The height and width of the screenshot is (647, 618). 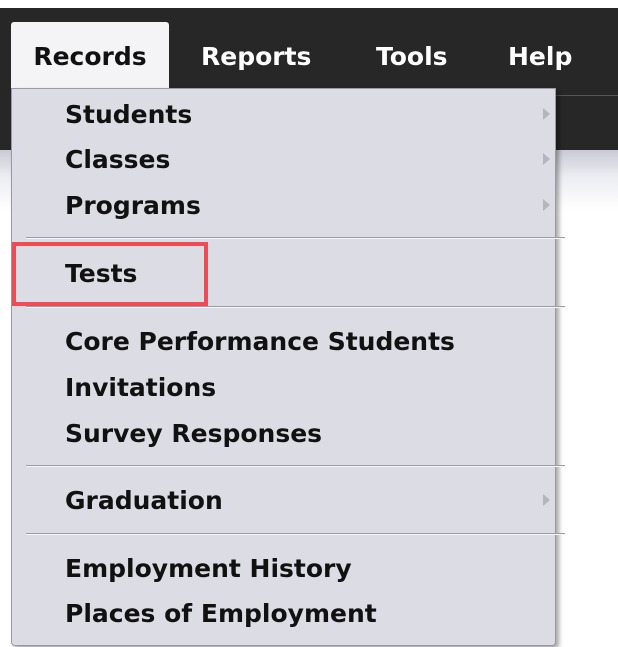 I want to click on menu-item-students: Students, so click(x=128, y=115).